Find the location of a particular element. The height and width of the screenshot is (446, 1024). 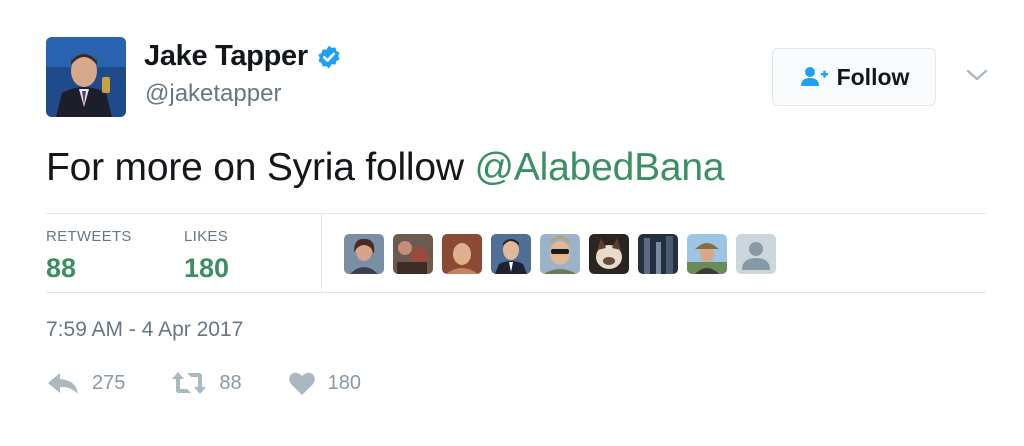

follow-button: Follow is located at coordinates (854, 77).